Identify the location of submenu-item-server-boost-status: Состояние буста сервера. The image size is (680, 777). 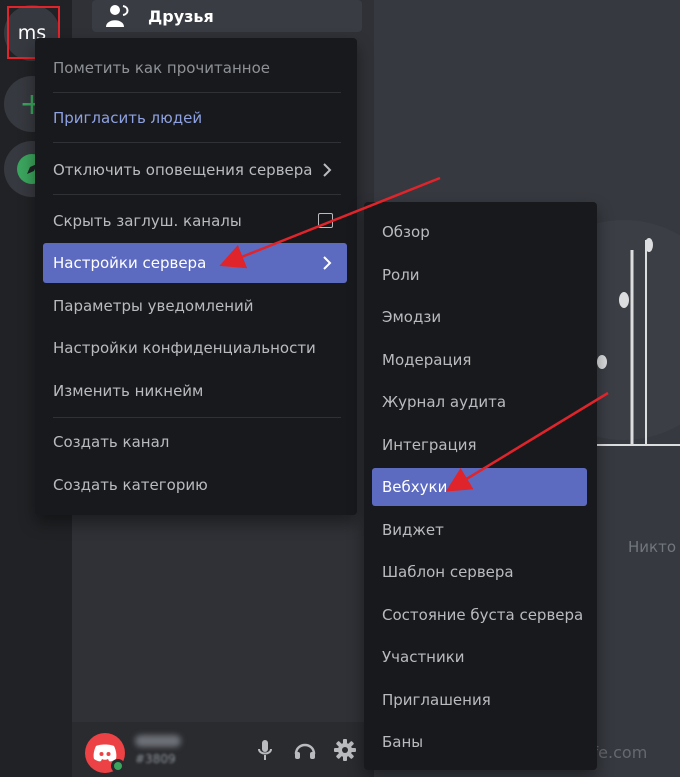
(479, 615).